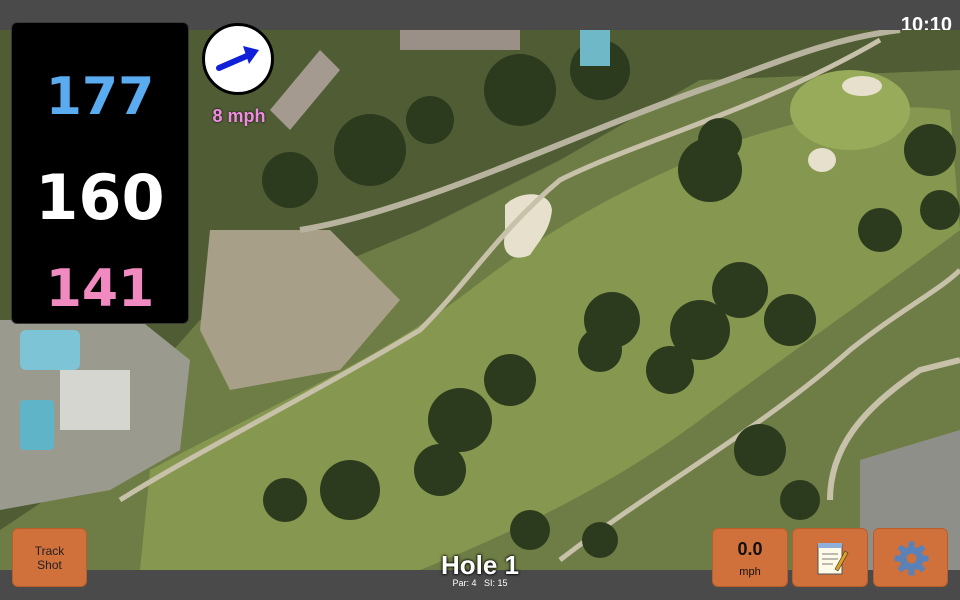 The image size is (960, 600). What do you see at coordinates (100, 97) in the screenshot?
I see `back-yardage: 177` at bounding box center [100, 97].